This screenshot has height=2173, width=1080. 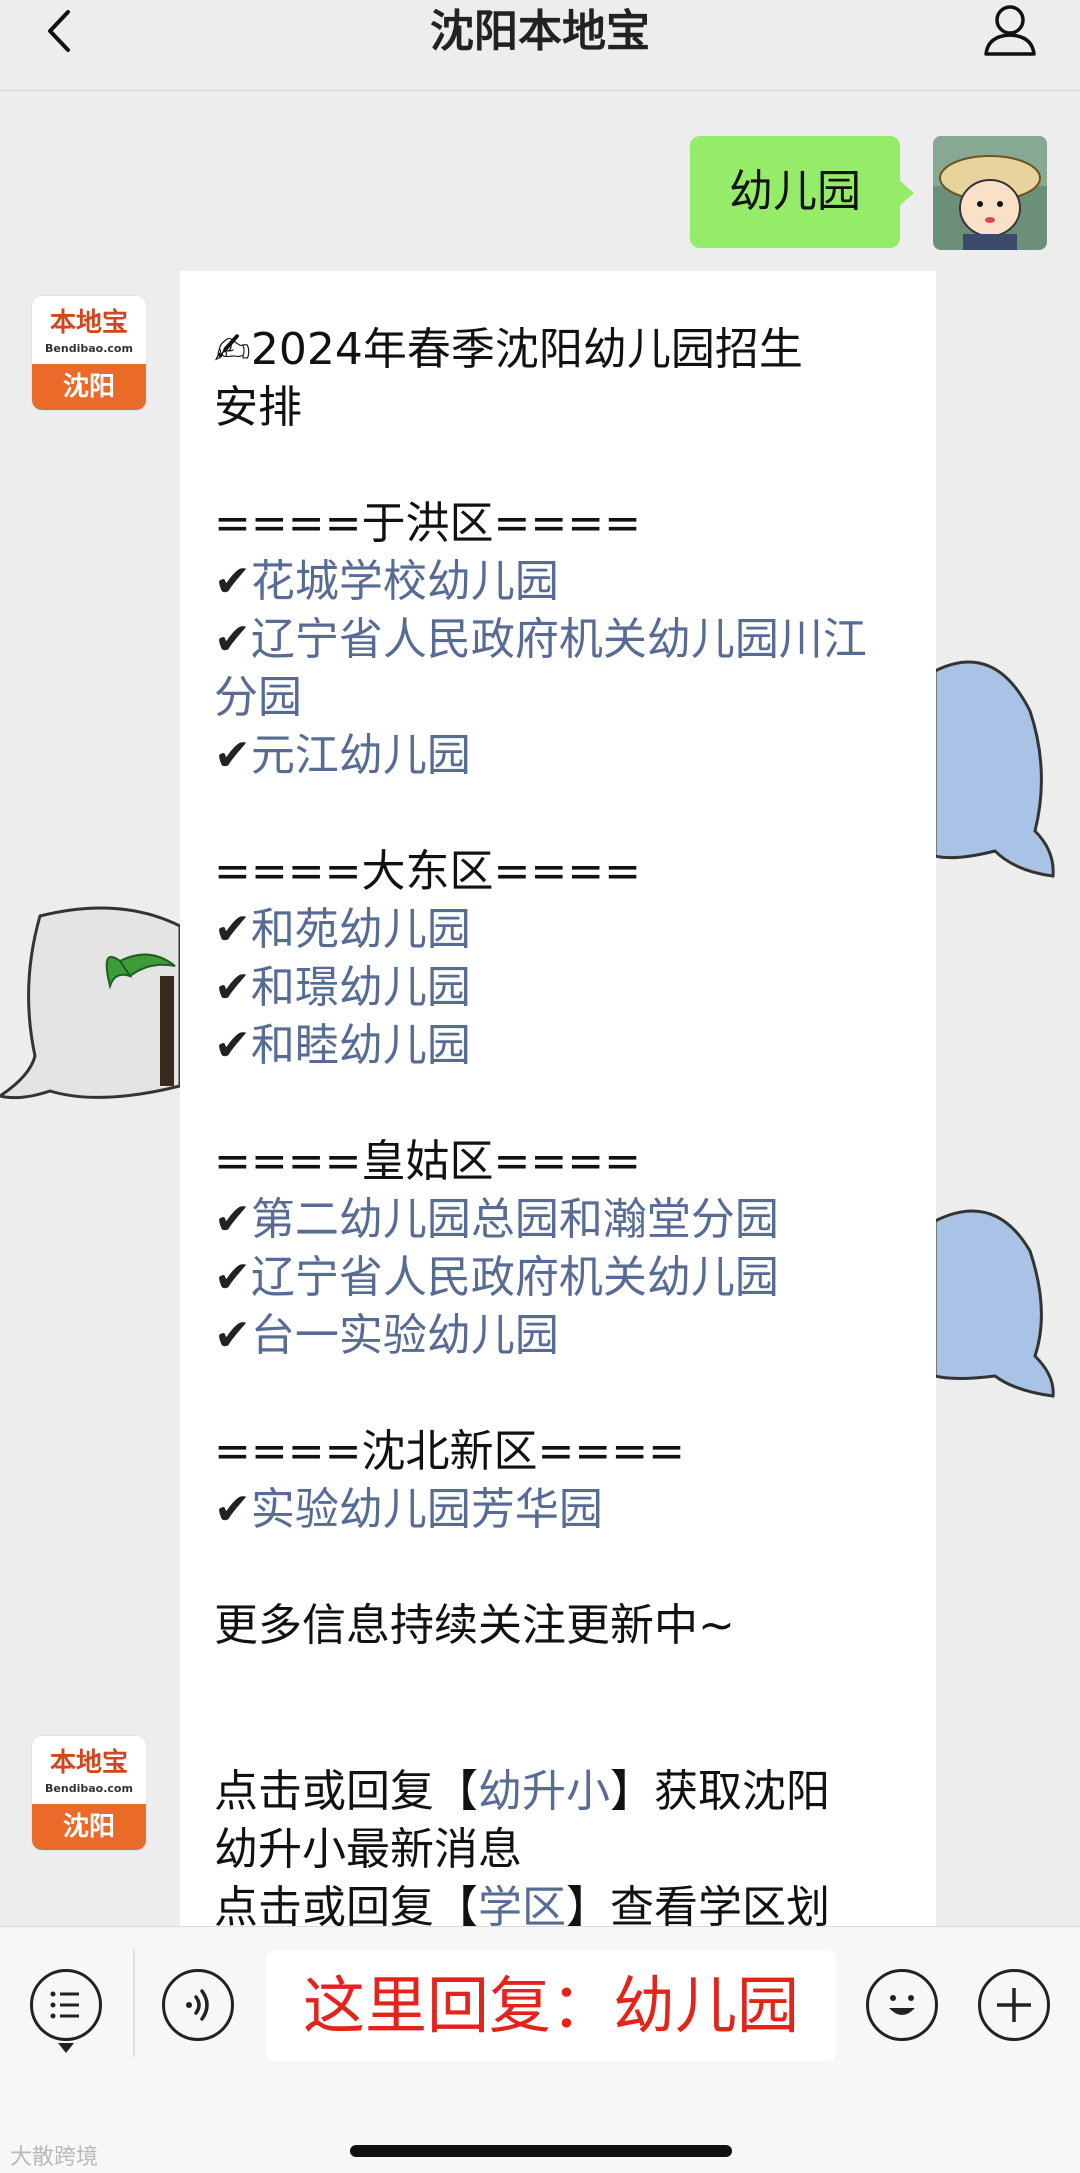 What do you see at coordinates (405, 1335) in the screenshot?
I see `kindergarten-link: 台一实验幼儿园` at bounding box center [405, 1335].